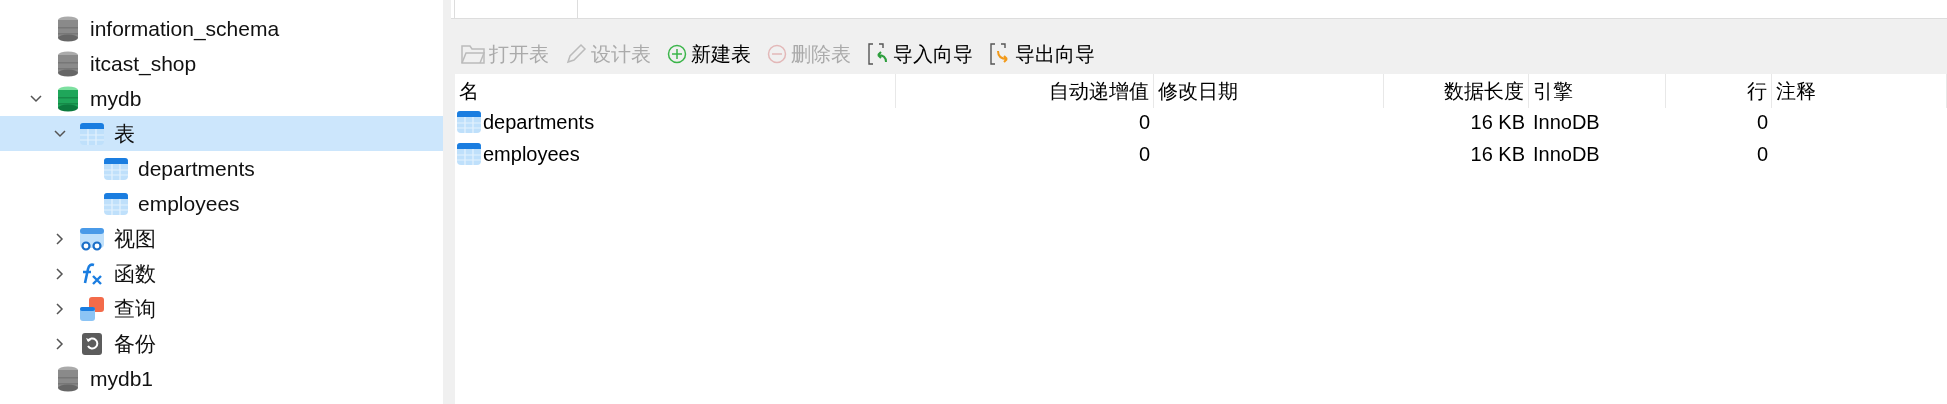 This screenshot has width=1947, height=404. I want to click on column-header: 数据长度, so click(1456, 91).